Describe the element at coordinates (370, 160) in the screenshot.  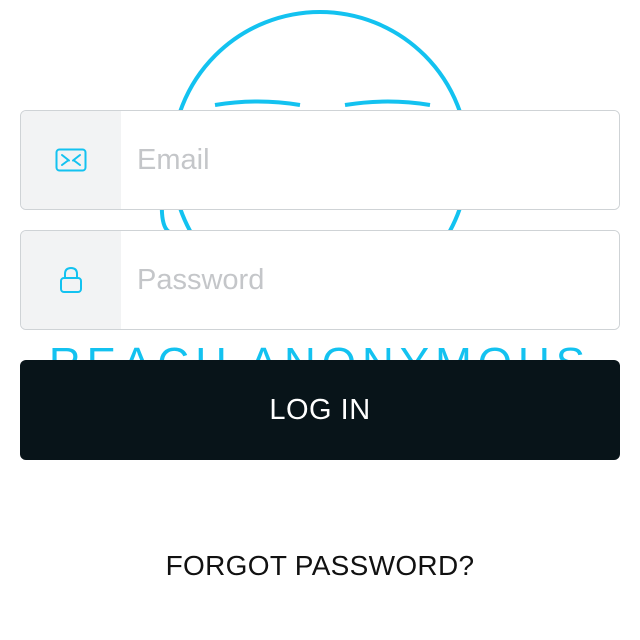
I see `email-input` at that location.